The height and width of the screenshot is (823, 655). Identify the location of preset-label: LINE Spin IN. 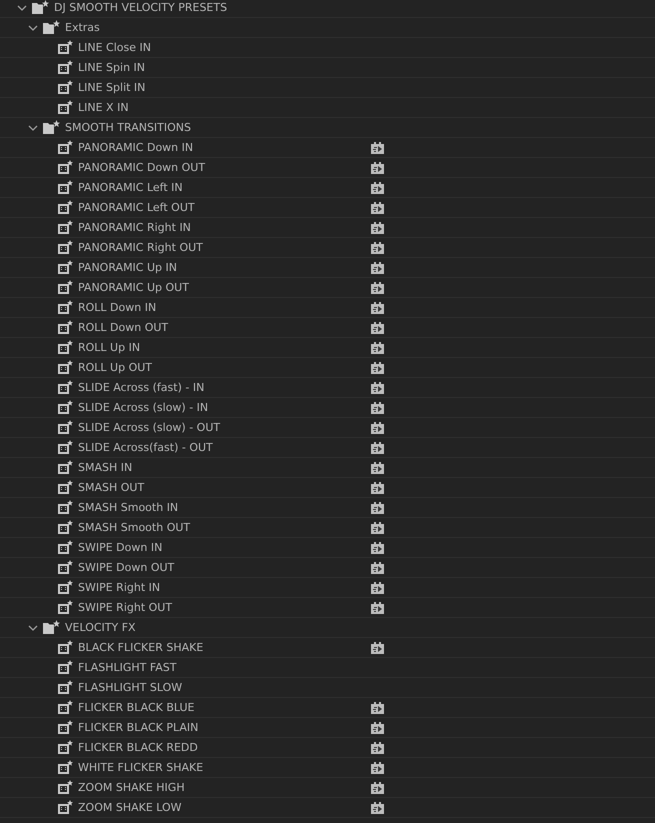
(224, 67).